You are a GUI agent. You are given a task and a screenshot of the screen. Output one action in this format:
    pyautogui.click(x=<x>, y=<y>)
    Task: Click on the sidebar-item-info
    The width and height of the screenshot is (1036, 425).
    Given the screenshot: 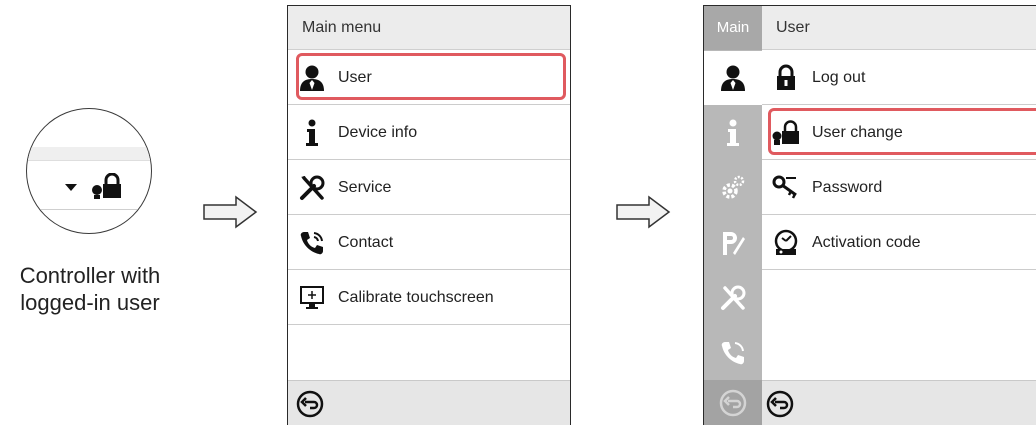 What is the action you would take?
    pyautogui.click(x=733, y=133)
    